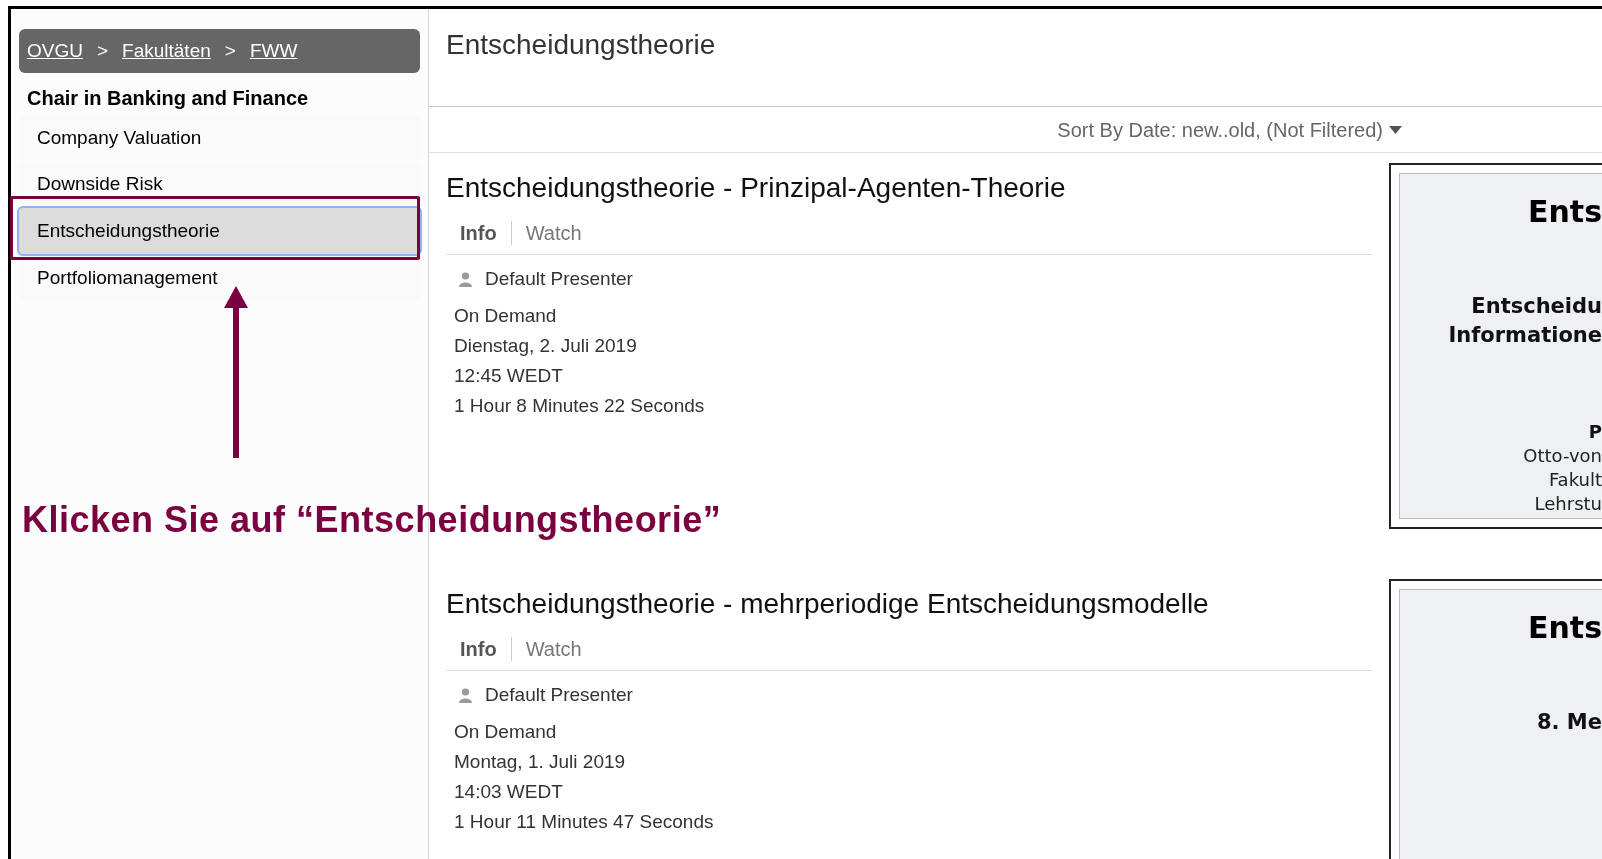 The image size is (1602, 859). Describe the element at coordinates (273, 51) in the screenshot. I see `breadcrumb-link: FWW` at that location.